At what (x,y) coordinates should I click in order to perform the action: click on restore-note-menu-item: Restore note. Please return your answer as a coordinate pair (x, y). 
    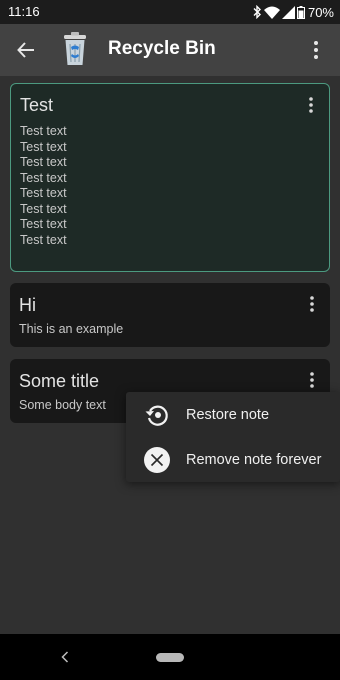
    Looking at the image, I should click on (233, 414).